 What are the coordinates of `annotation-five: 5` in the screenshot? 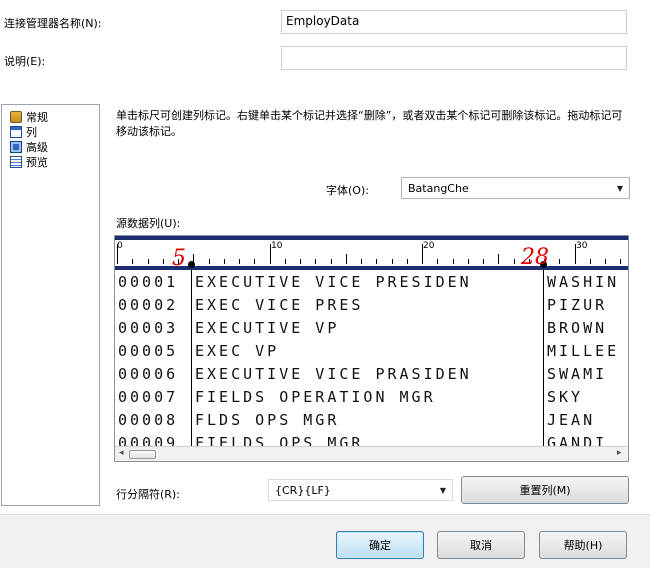 It's located at (179, 258).